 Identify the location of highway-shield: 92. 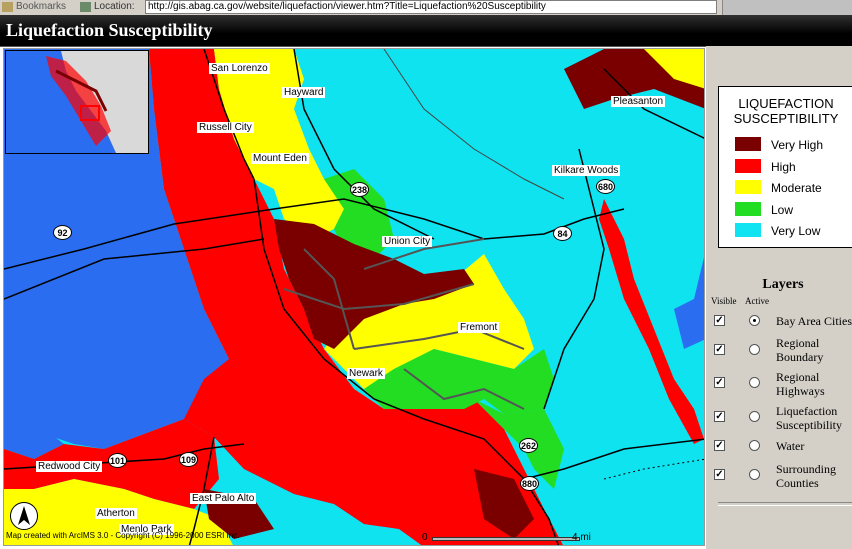
(62, 232).